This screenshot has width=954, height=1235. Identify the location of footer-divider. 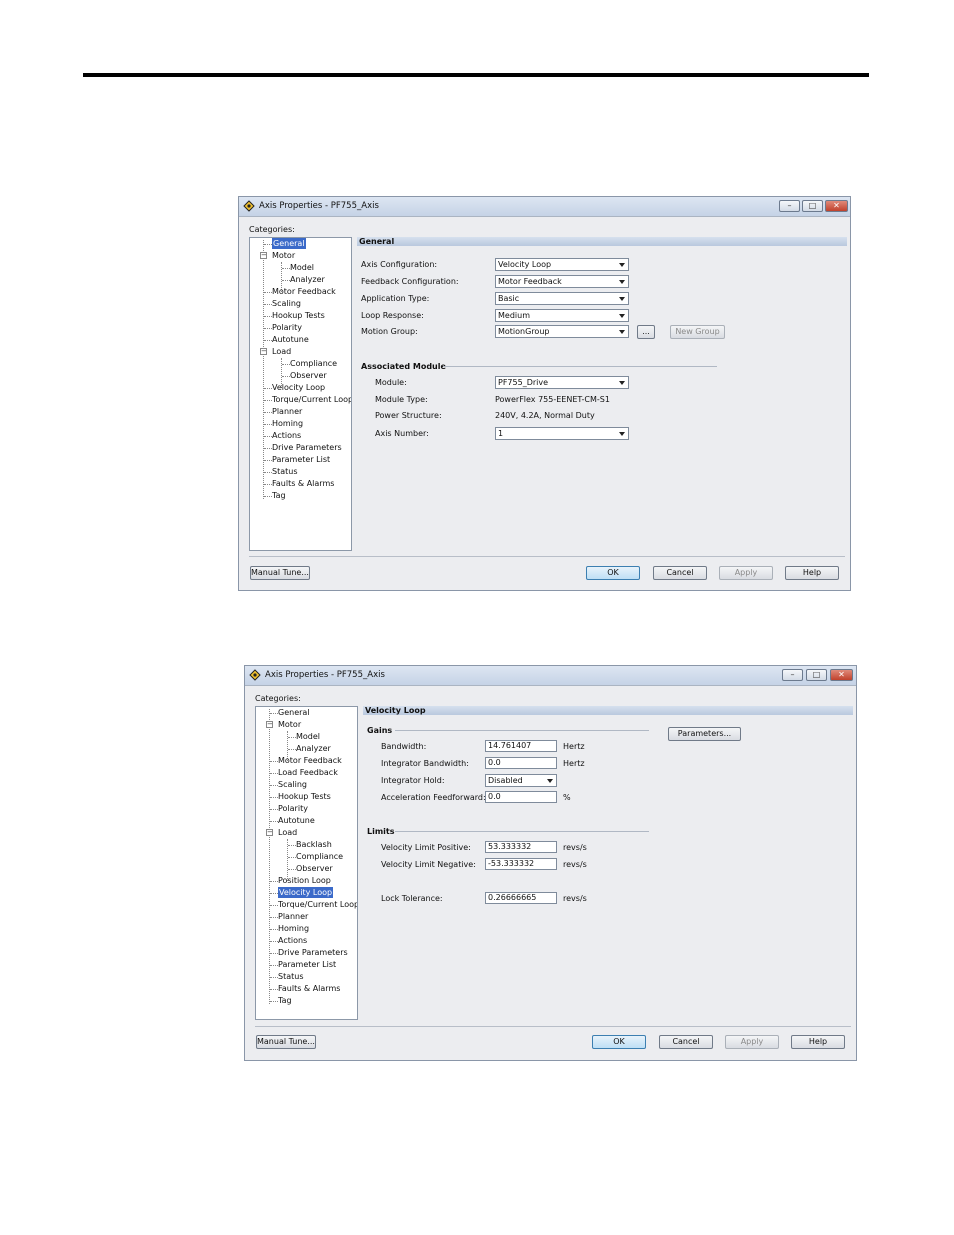
(547, 556).